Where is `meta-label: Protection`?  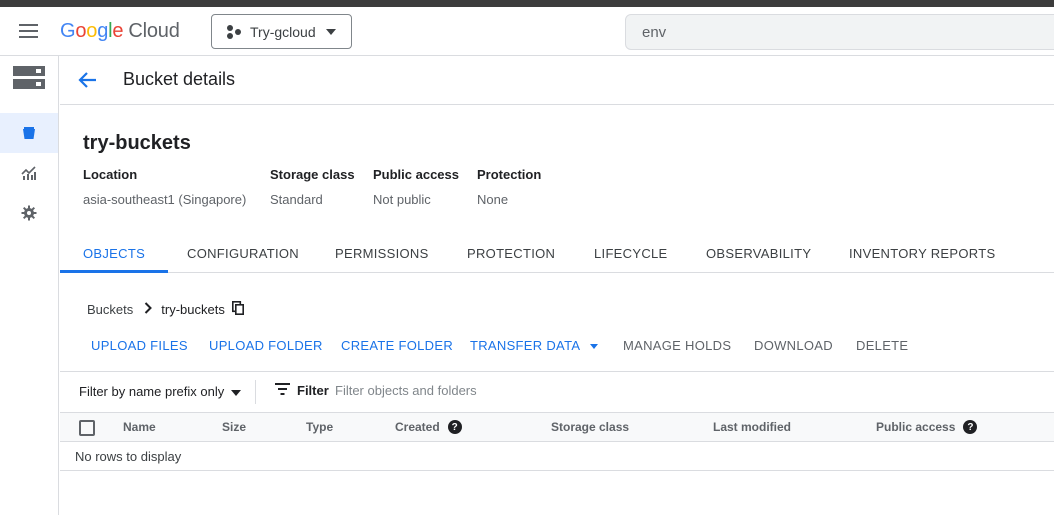 meta-label: Protection is located at coordinates (509, 174).